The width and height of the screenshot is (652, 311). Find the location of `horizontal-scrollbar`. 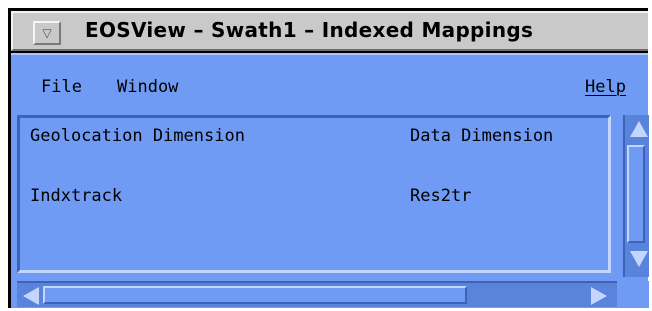

horizontal-scrollbar is located at coordinates (317, 294).